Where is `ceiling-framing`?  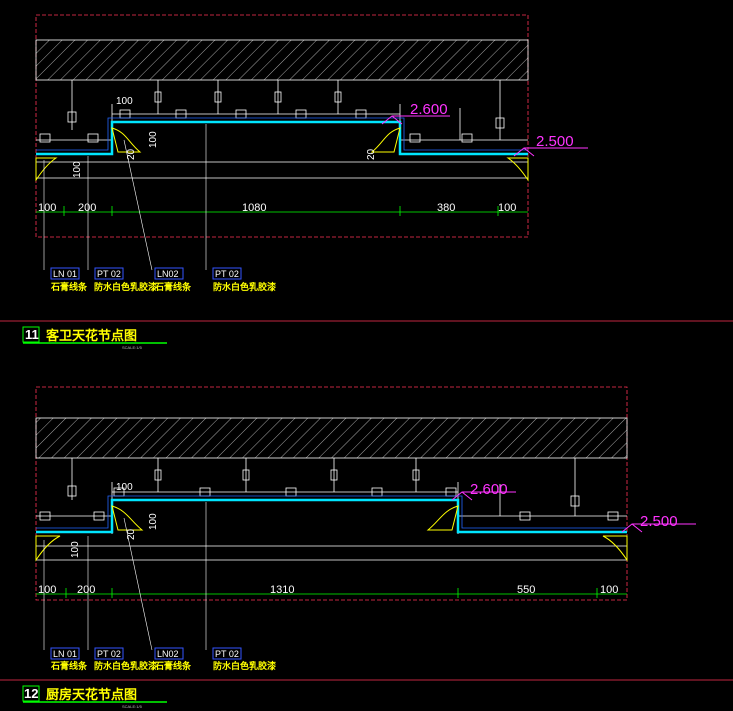 ceiling-framing is located at coordinates (282, 141).